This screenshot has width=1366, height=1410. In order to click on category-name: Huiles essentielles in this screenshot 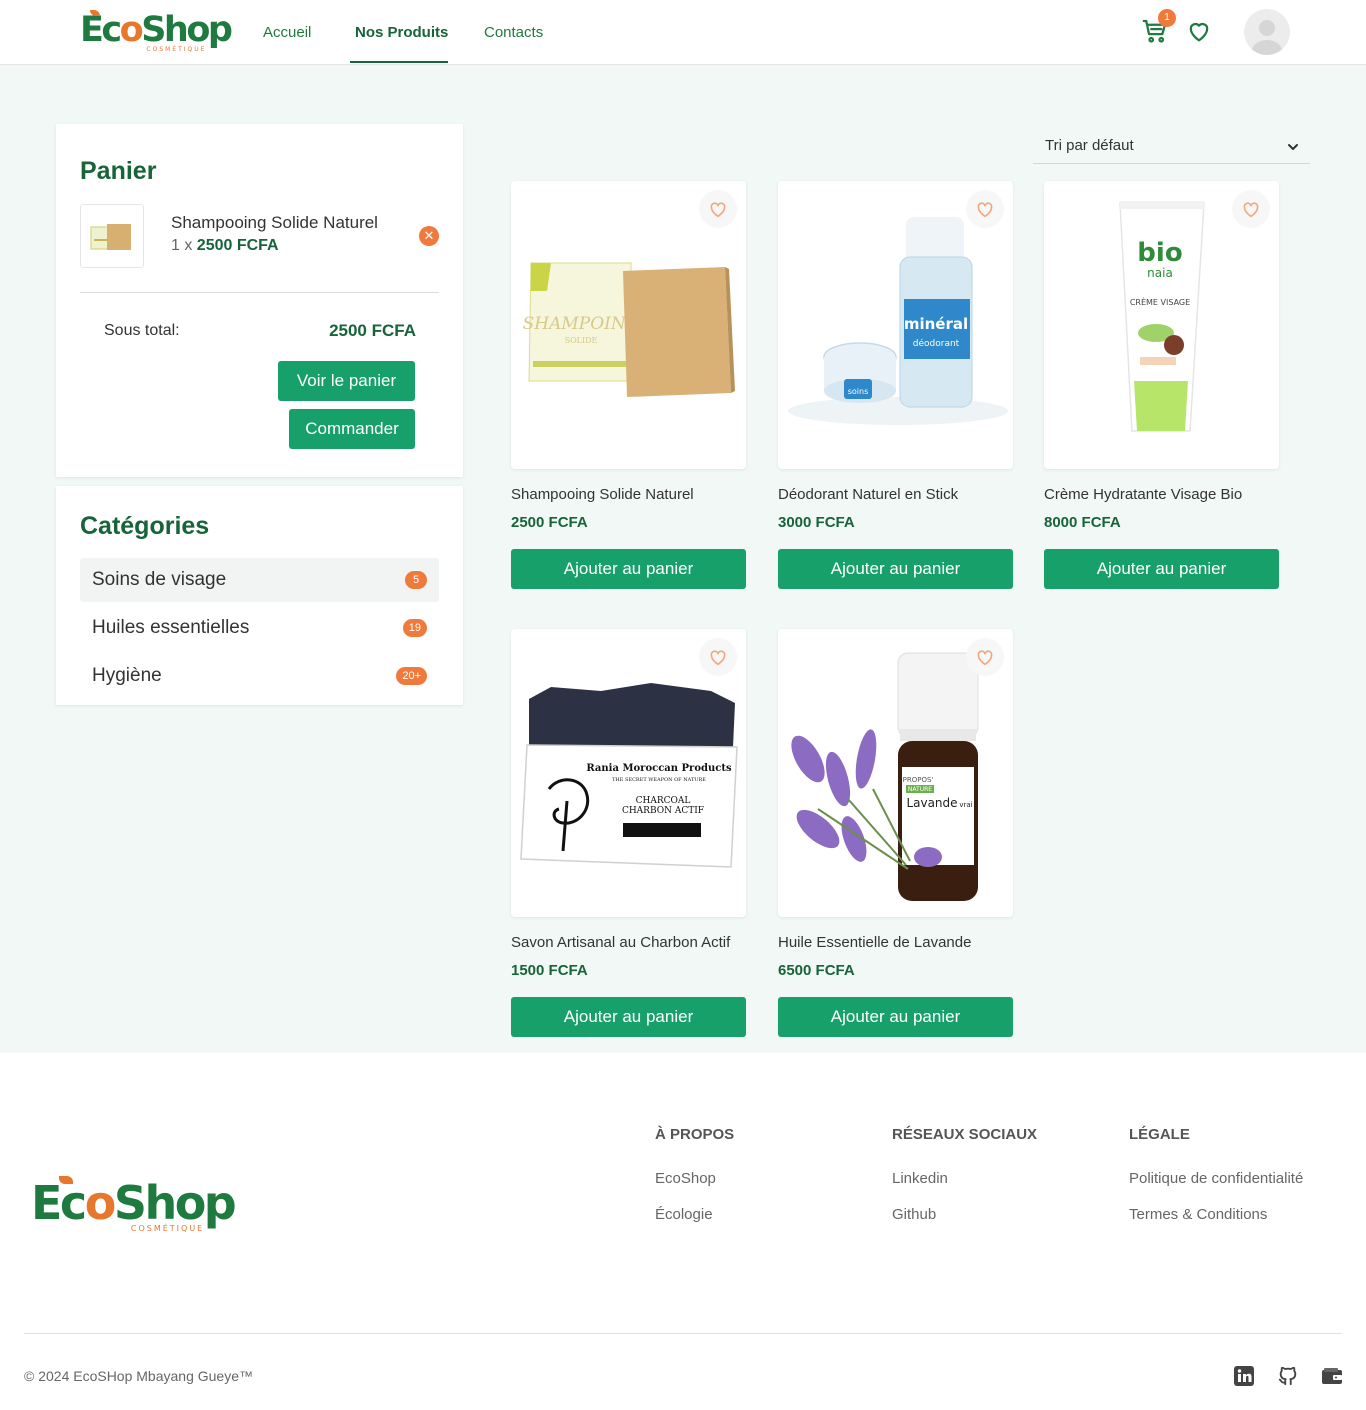, I will do `click(171, 627)`.